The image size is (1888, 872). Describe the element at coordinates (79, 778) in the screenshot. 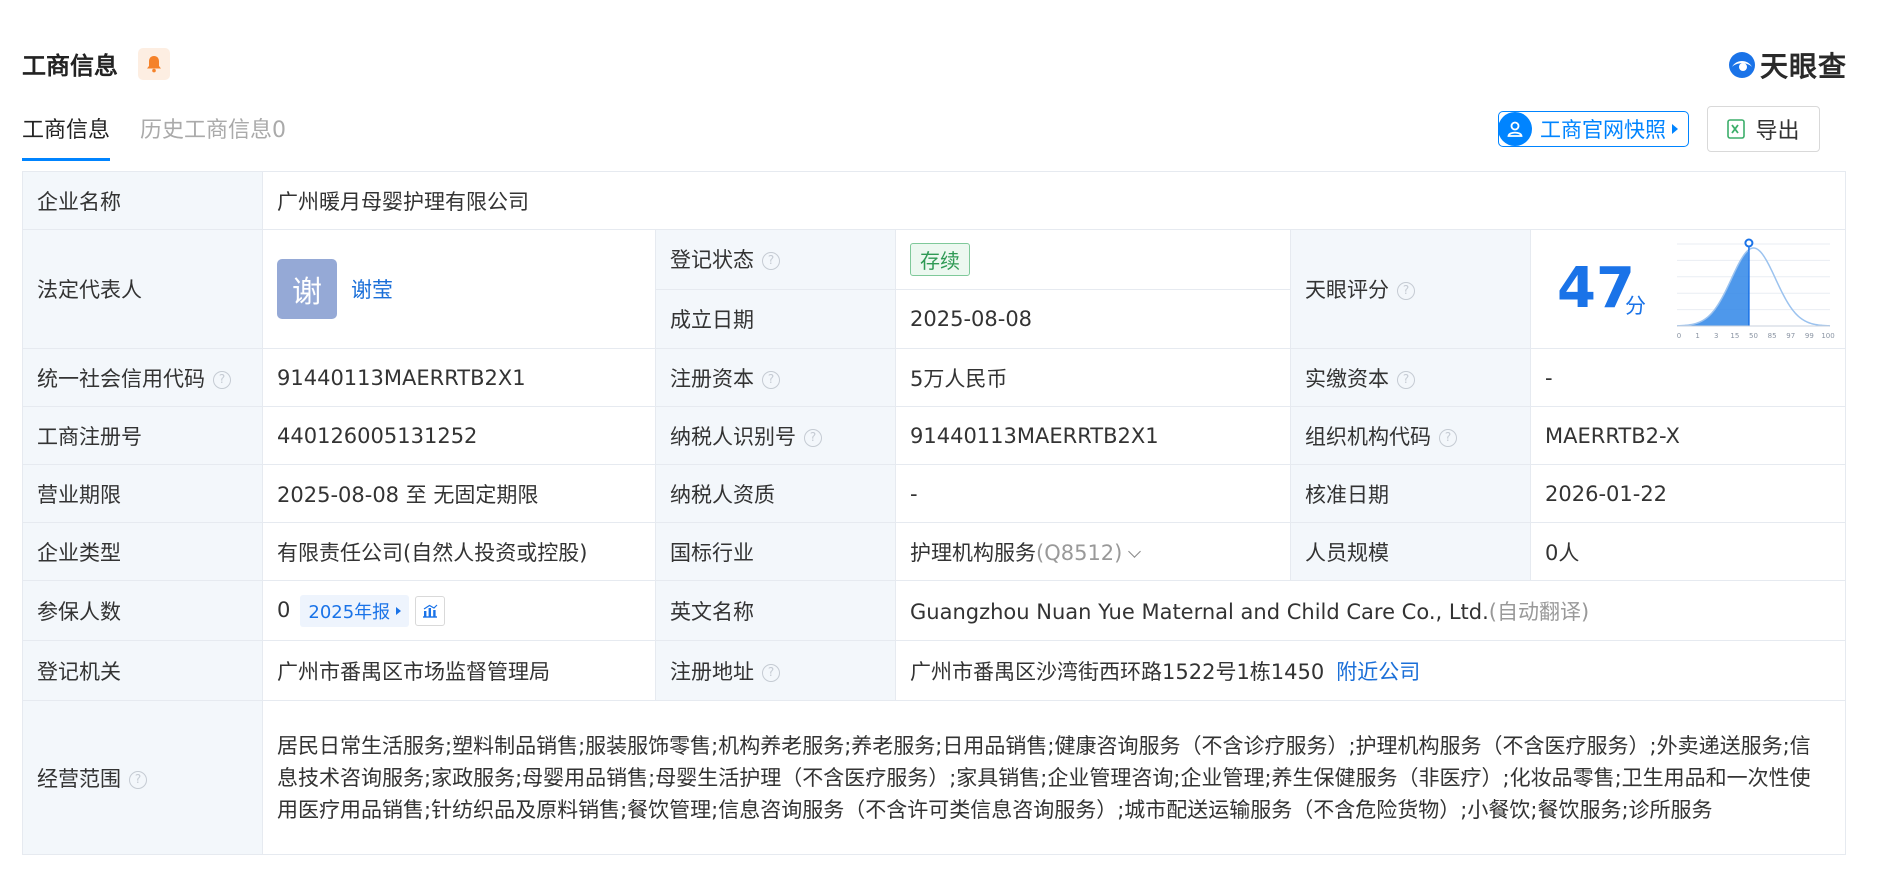

I see `biz-scope-label: 经营范围` at that location.